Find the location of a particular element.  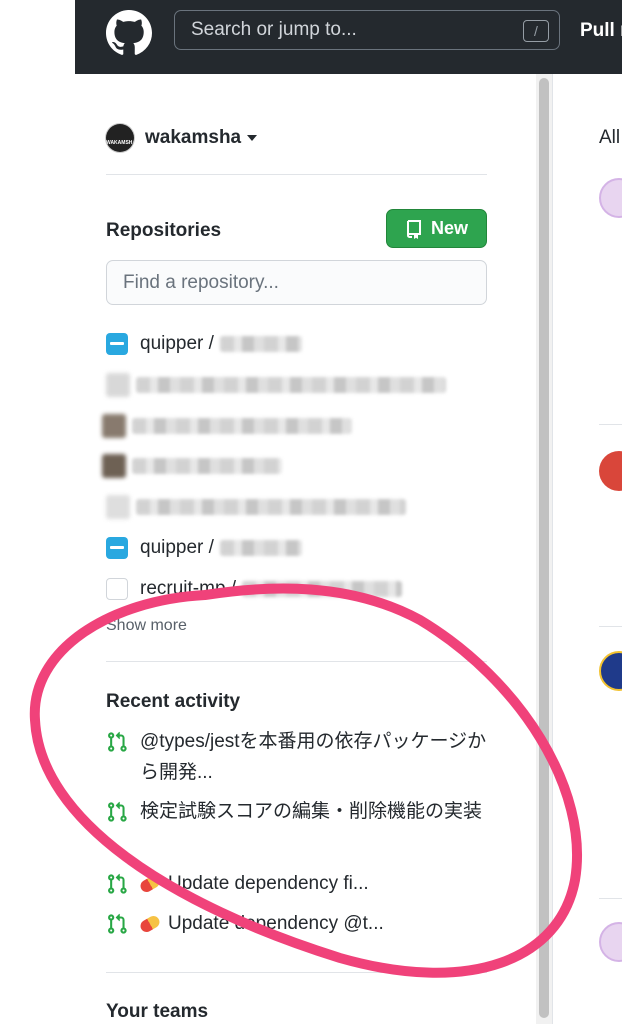

username: wakamsha is located at coordinates (193, 137).